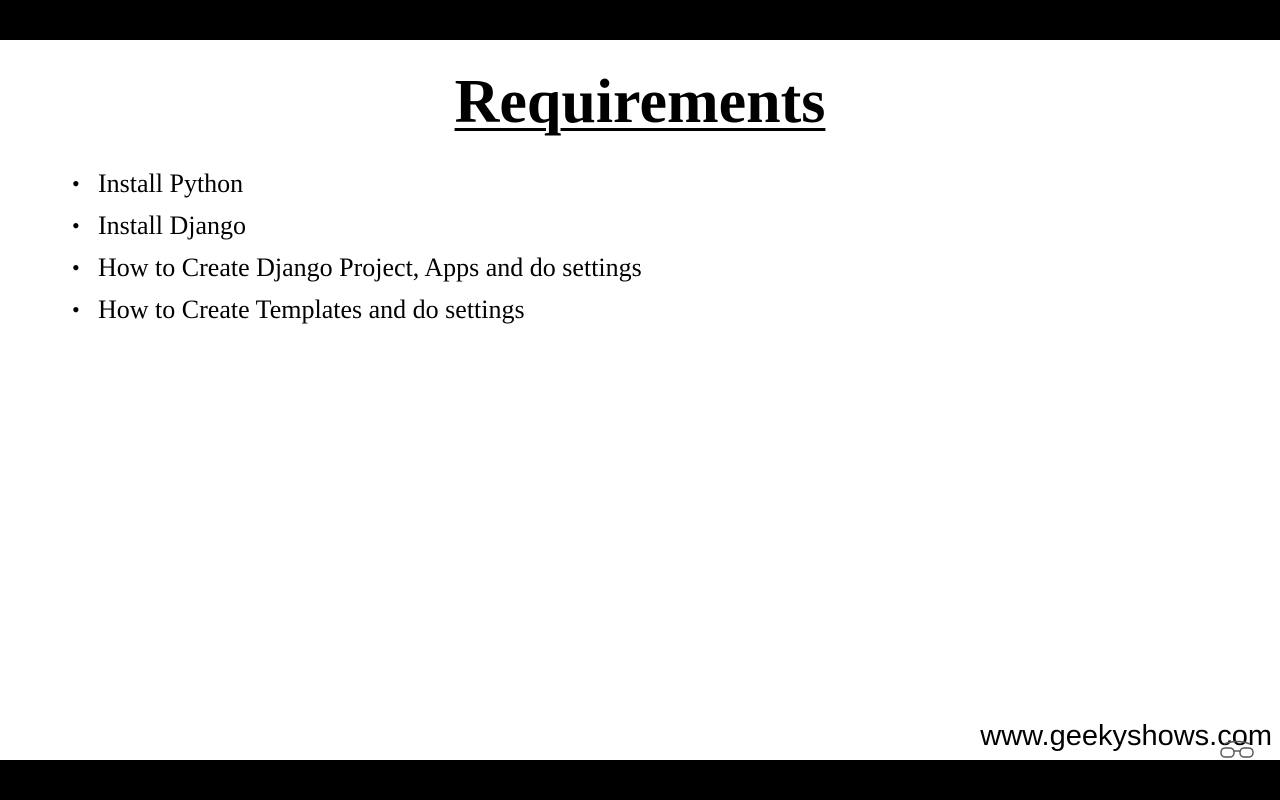 The height and width of the screenshot is (800, 1280). I want to click on slide-title-text: Requirements, so click(640, 102).